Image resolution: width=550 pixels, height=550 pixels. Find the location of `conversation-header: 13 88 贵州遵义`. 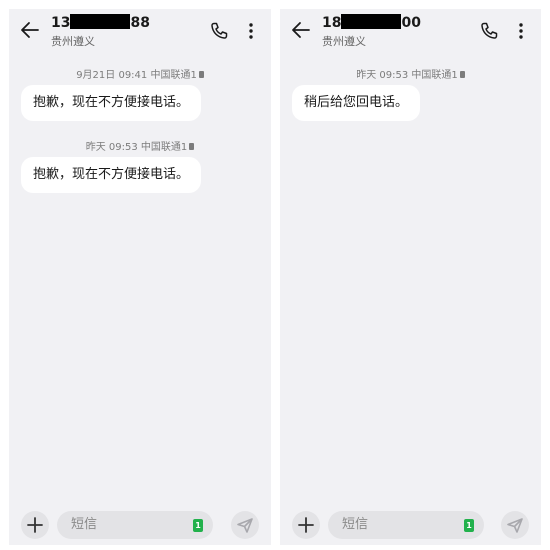

conversation-header: 13 88 贵州遵义 is located at coordinates (140, 30).